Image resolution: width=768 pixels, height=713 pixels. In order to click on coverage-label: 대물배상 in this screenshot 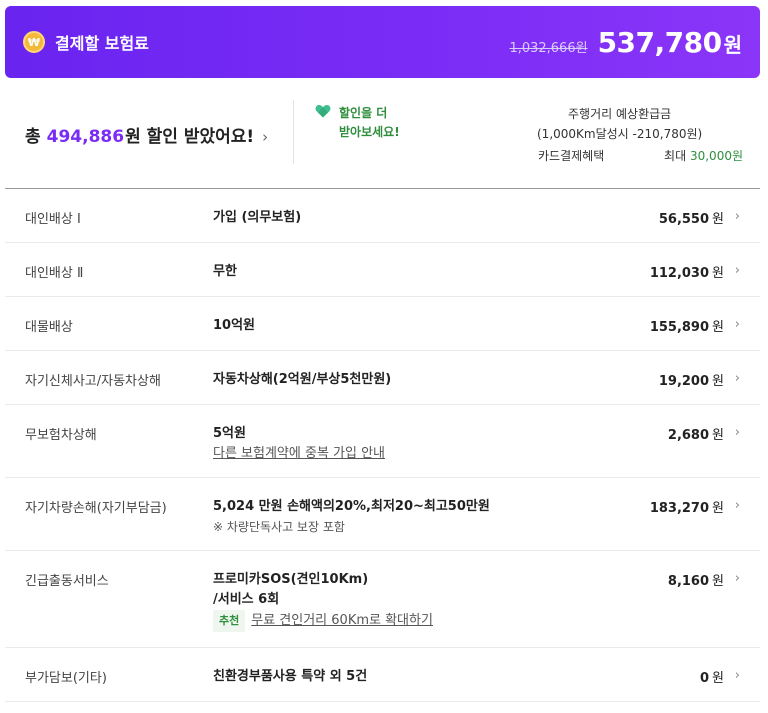, I will do `click(49, 327)`.